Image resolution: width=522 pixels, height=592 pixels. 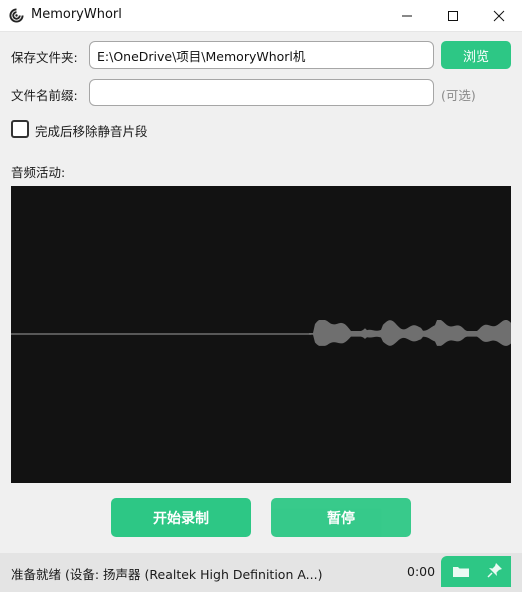 I want to click on title-bar: MemoryWhorl, so click(x=261, y=16).